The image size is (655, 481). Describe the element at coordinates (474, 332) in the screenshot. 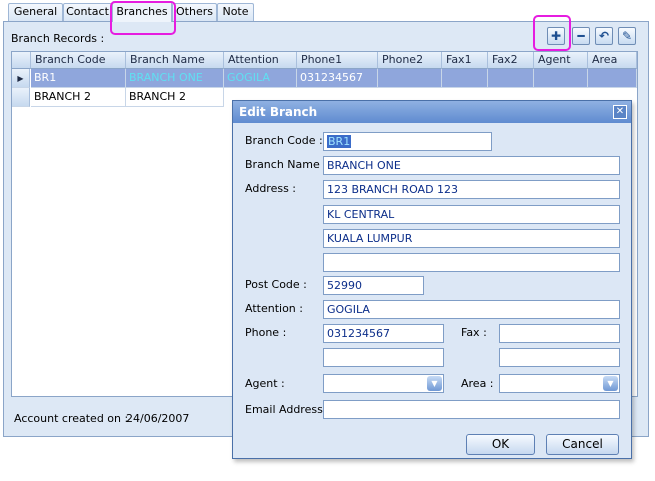

I see `fax-label: Fax :` at that location.